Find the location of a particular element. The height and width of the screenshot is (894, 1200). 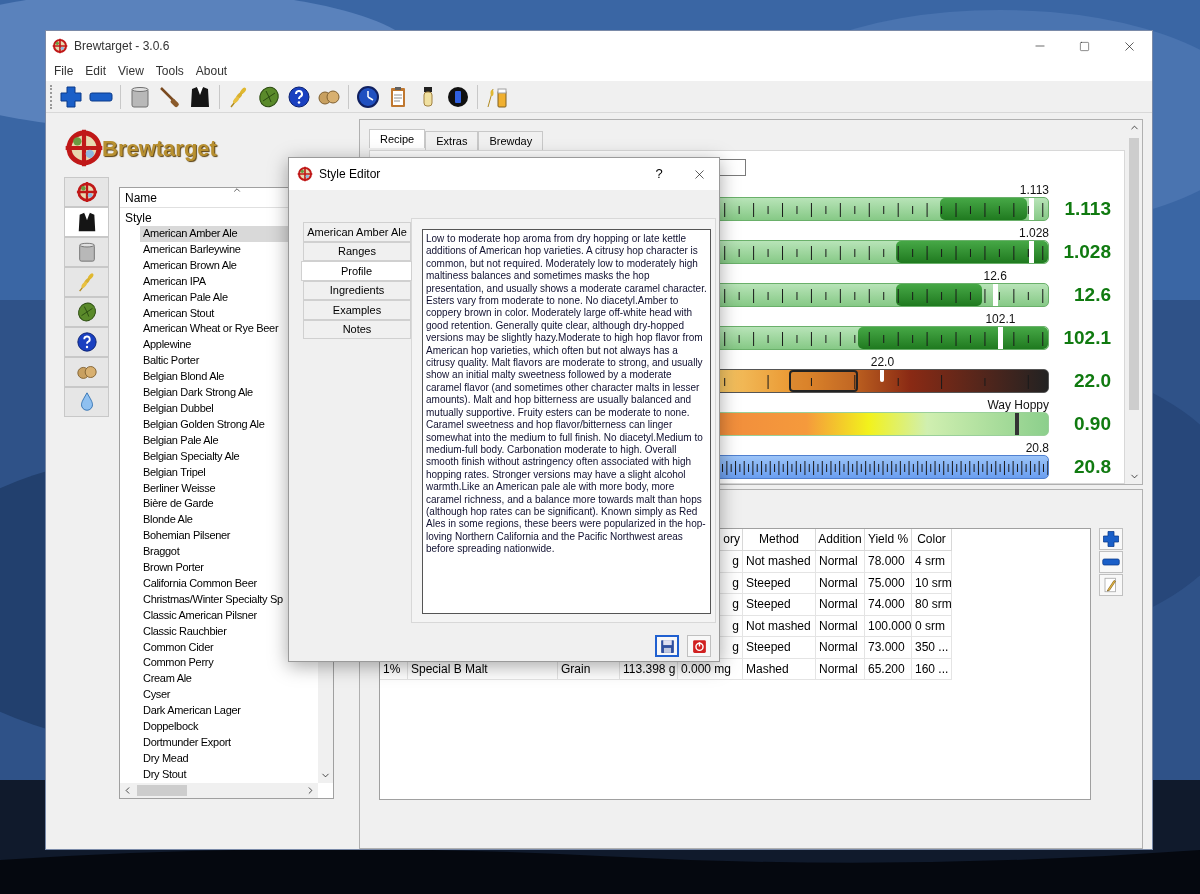

dialog-title: Style Editor is located at coordinates (350, 174).